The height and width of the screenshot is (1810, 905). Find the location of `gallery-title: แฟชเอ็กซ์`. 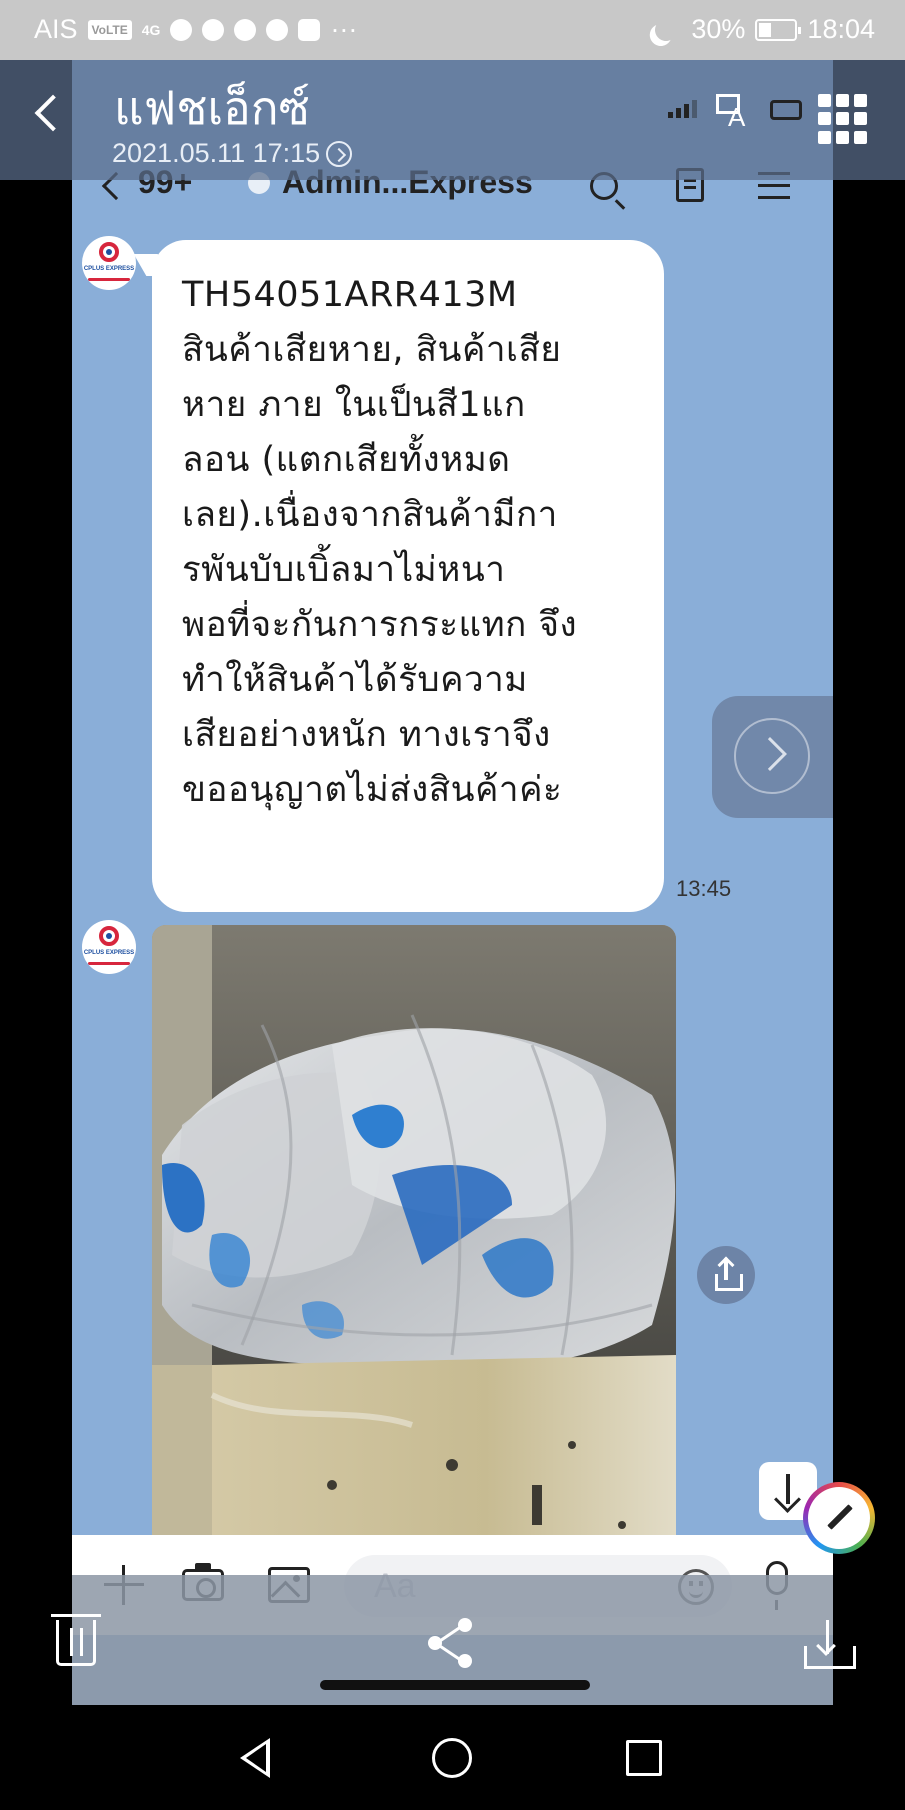

gallery-title: แฟชเอ็กซ์ is located at coordinates (212, 108).